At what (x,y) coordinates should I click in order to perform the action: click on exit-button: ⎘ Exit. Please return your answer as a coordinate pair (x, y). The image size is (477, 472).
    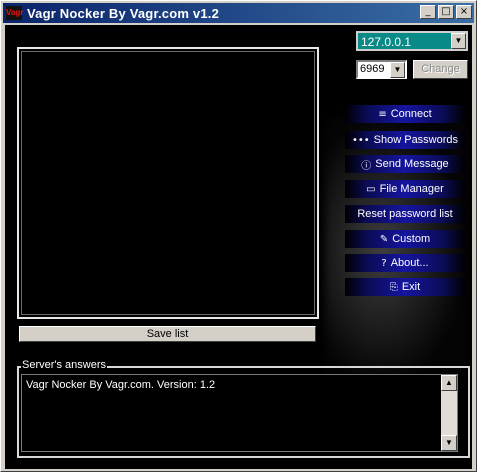
    Looking at the image, I should click on (405, 287).